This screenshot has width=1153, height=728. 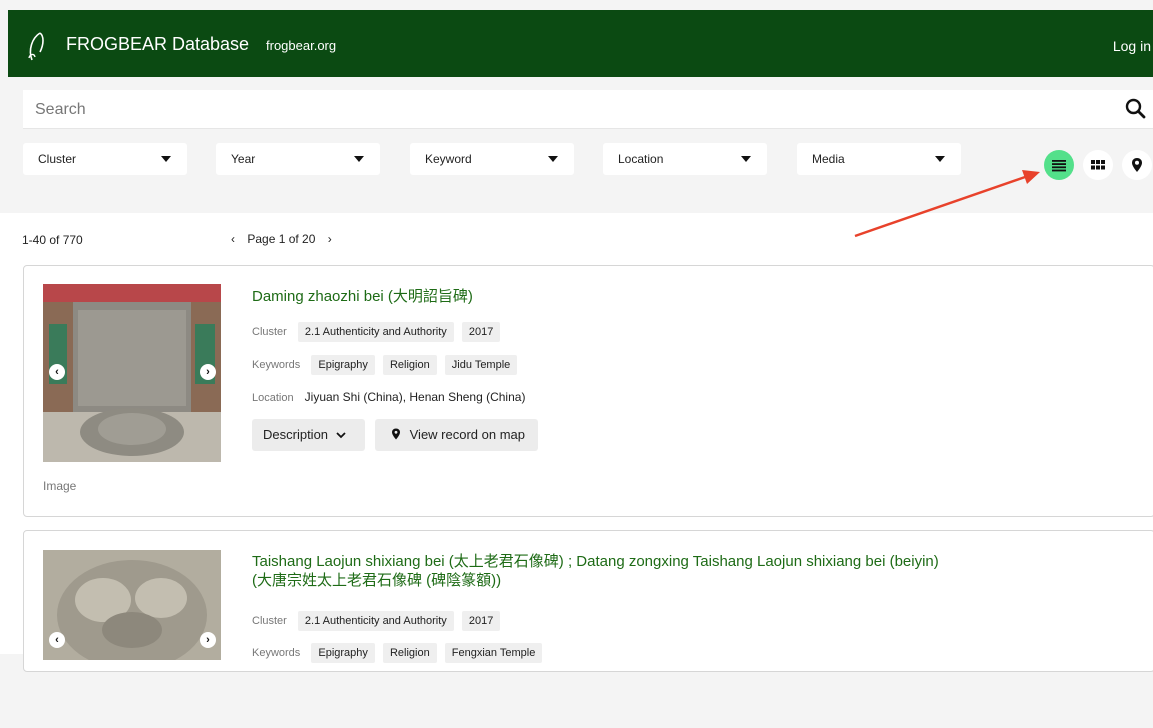 What do you see at coordinates (273, 398) in the screenshot?
I see `location-label: Location` at bounding box center [273, 398].